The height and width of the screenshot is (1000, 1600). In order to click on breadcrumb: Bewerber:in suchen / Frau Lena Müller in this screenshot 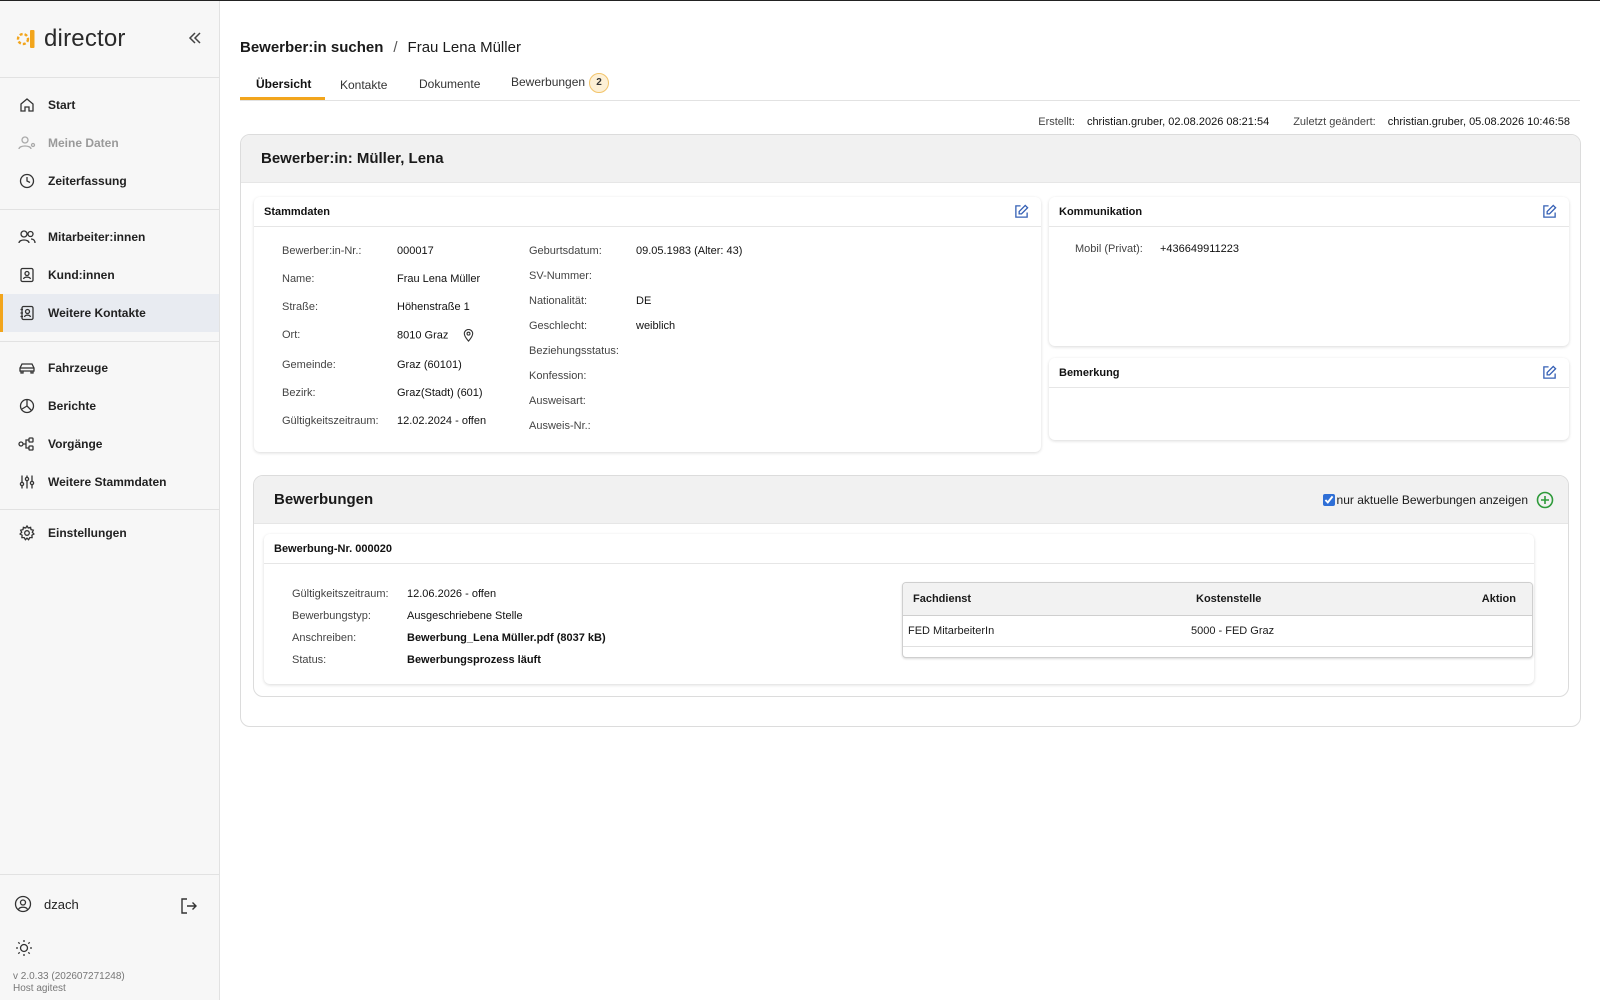, I will do `click(380, 47)`.